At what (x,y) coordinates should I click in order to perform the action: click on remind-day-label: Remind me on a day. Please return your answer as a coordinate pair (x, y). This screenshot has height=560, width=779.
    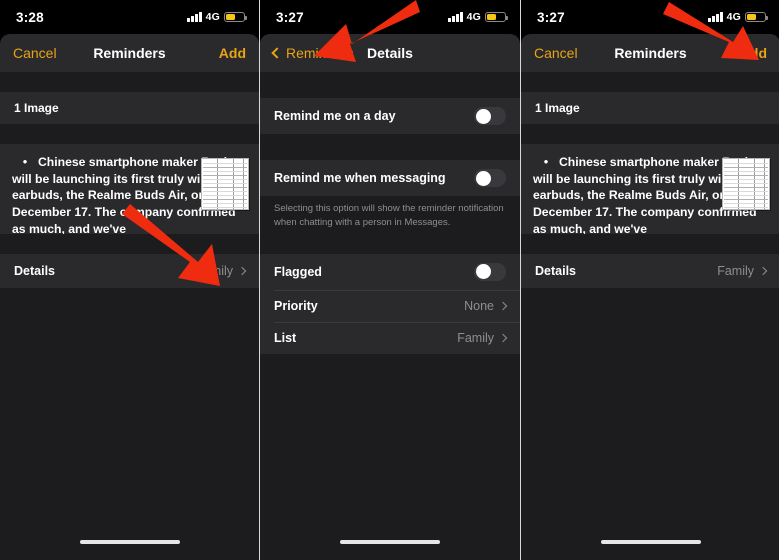
    Looking at the image, I should click on (335, 116).